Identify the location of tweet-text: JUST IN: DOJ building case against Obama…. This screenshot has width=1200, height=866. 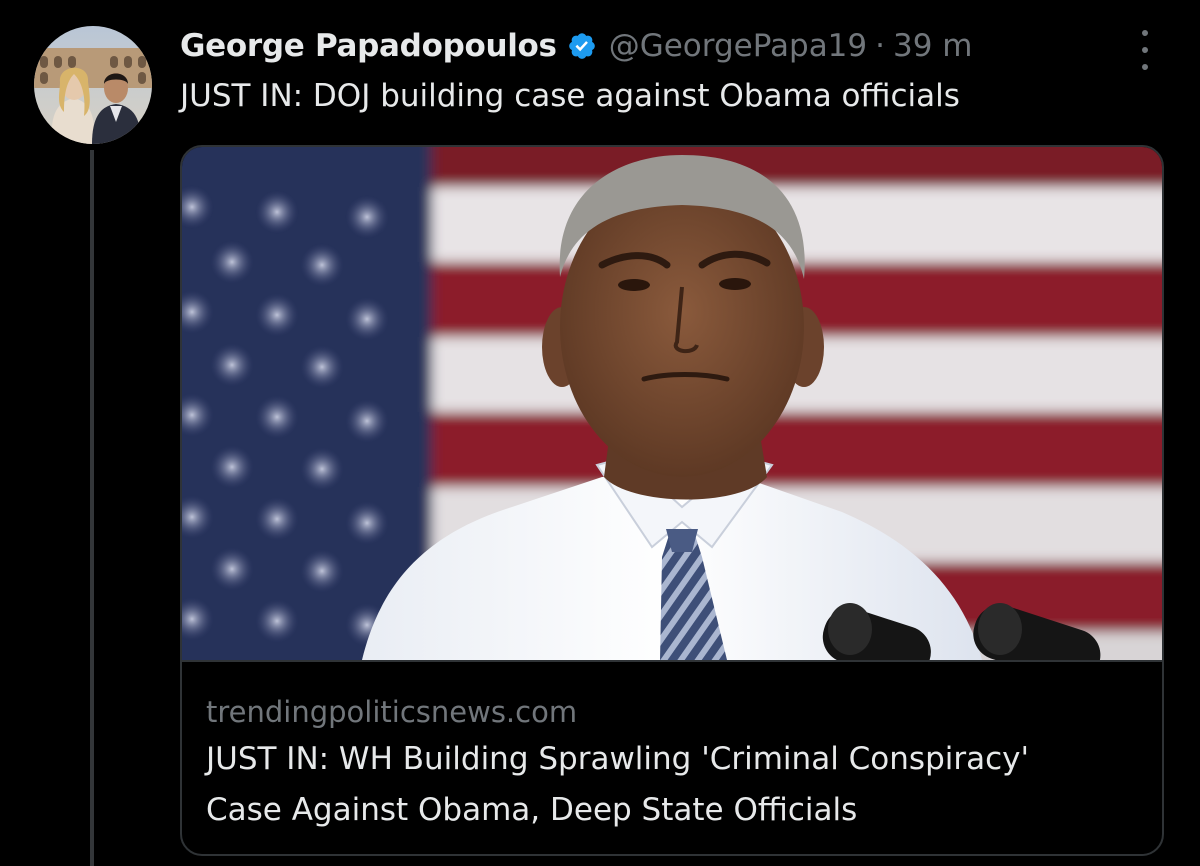
(570, 96).